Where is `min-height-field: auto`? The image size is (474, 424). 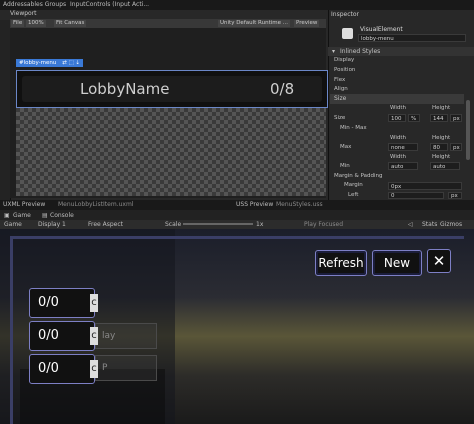 min-height-field: auto is located at coordinates (445, 166).